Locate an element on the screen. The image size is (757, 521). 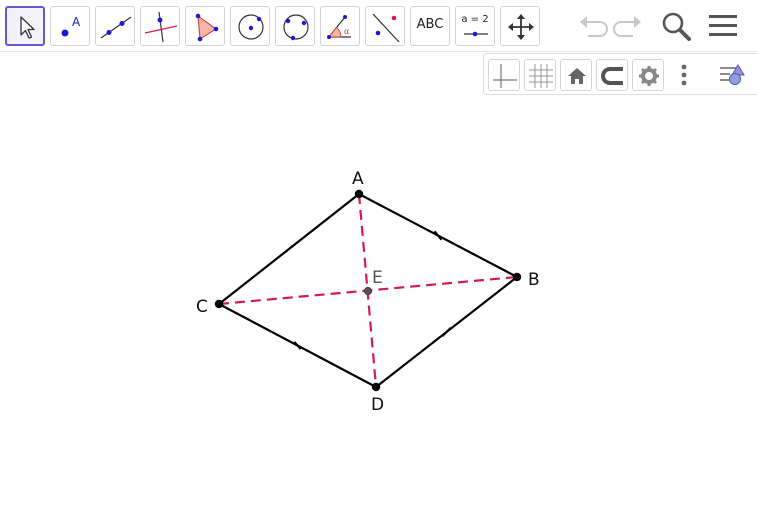
slider-icon is located at coordinates (476, 34).